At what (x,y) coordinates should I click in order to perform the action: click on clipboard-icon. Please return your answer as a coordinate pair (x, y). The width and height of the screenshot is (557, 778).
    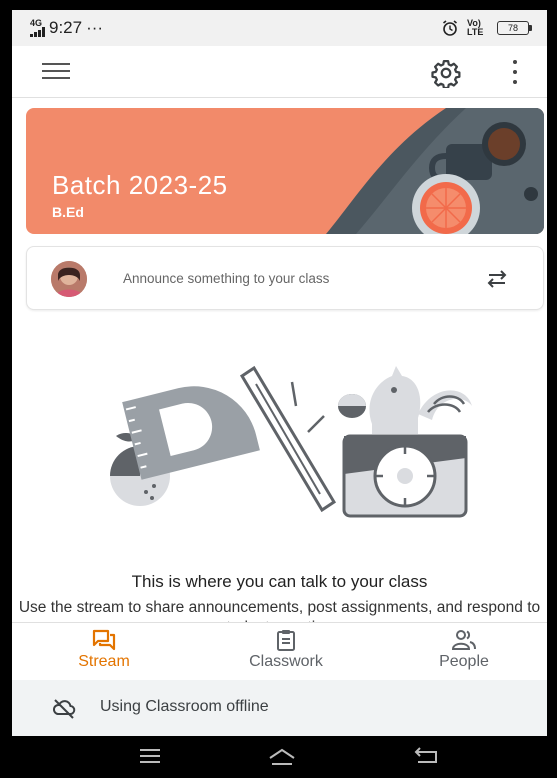
    Looking at the image, I should click on (286, 640).